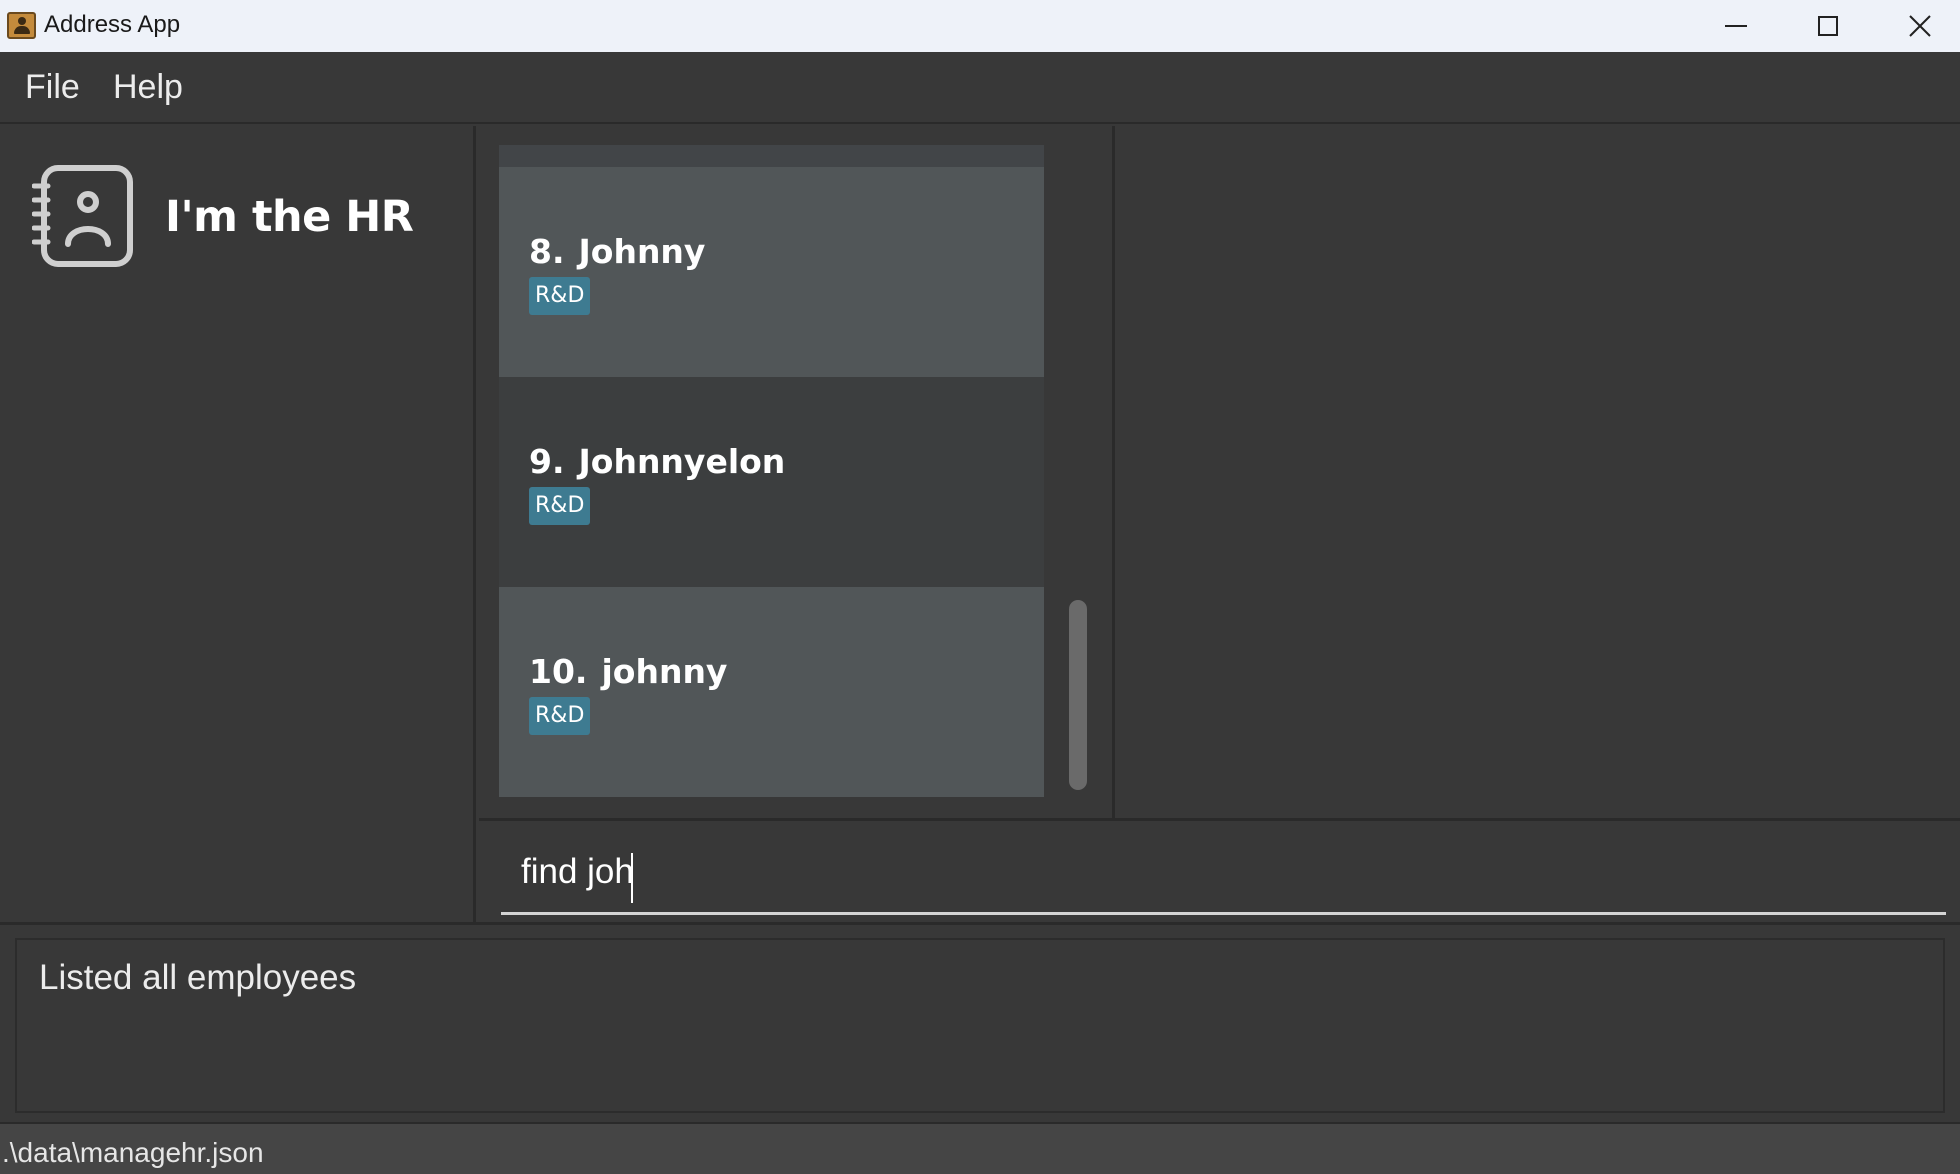 This screenshot has height=1174, width=1960. Describe the element at coordinates (83, 218) in the screenshot. I see `contact-book-icon` at that location.